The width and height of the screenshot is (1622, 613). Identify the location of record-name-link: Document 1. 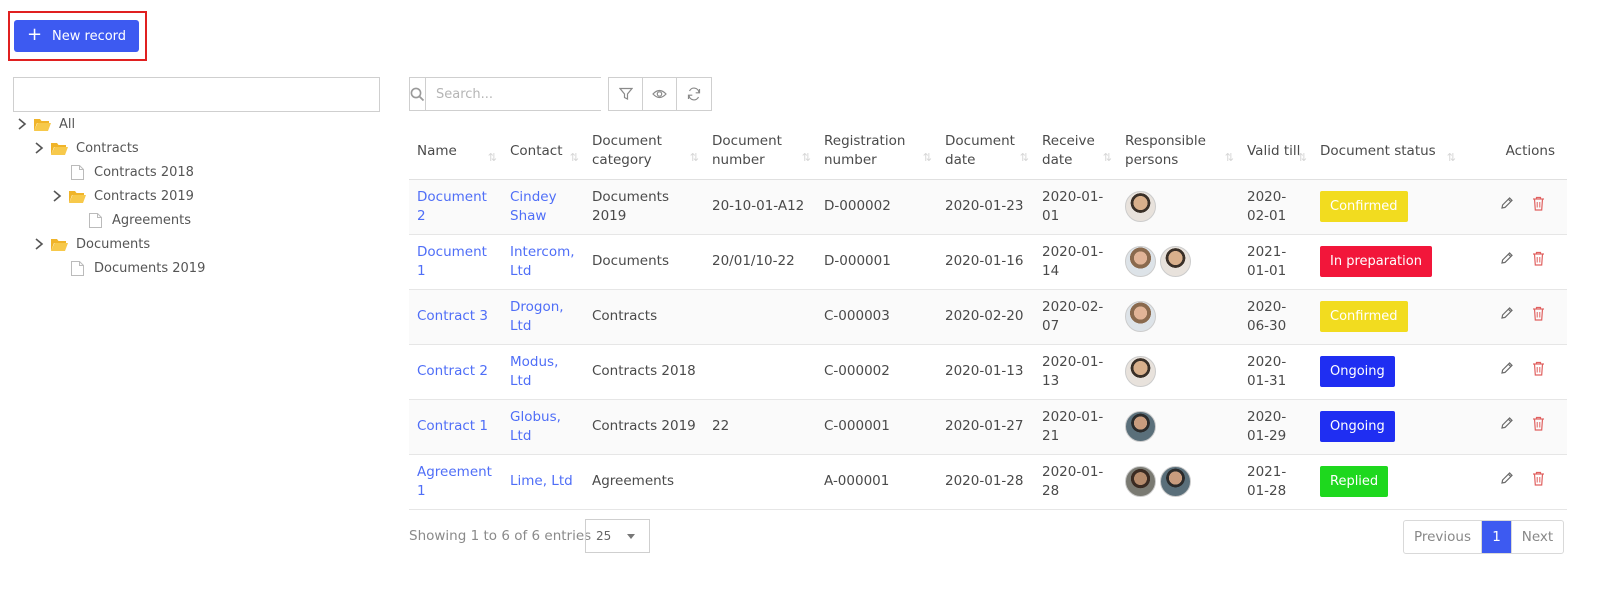
(452, 261).